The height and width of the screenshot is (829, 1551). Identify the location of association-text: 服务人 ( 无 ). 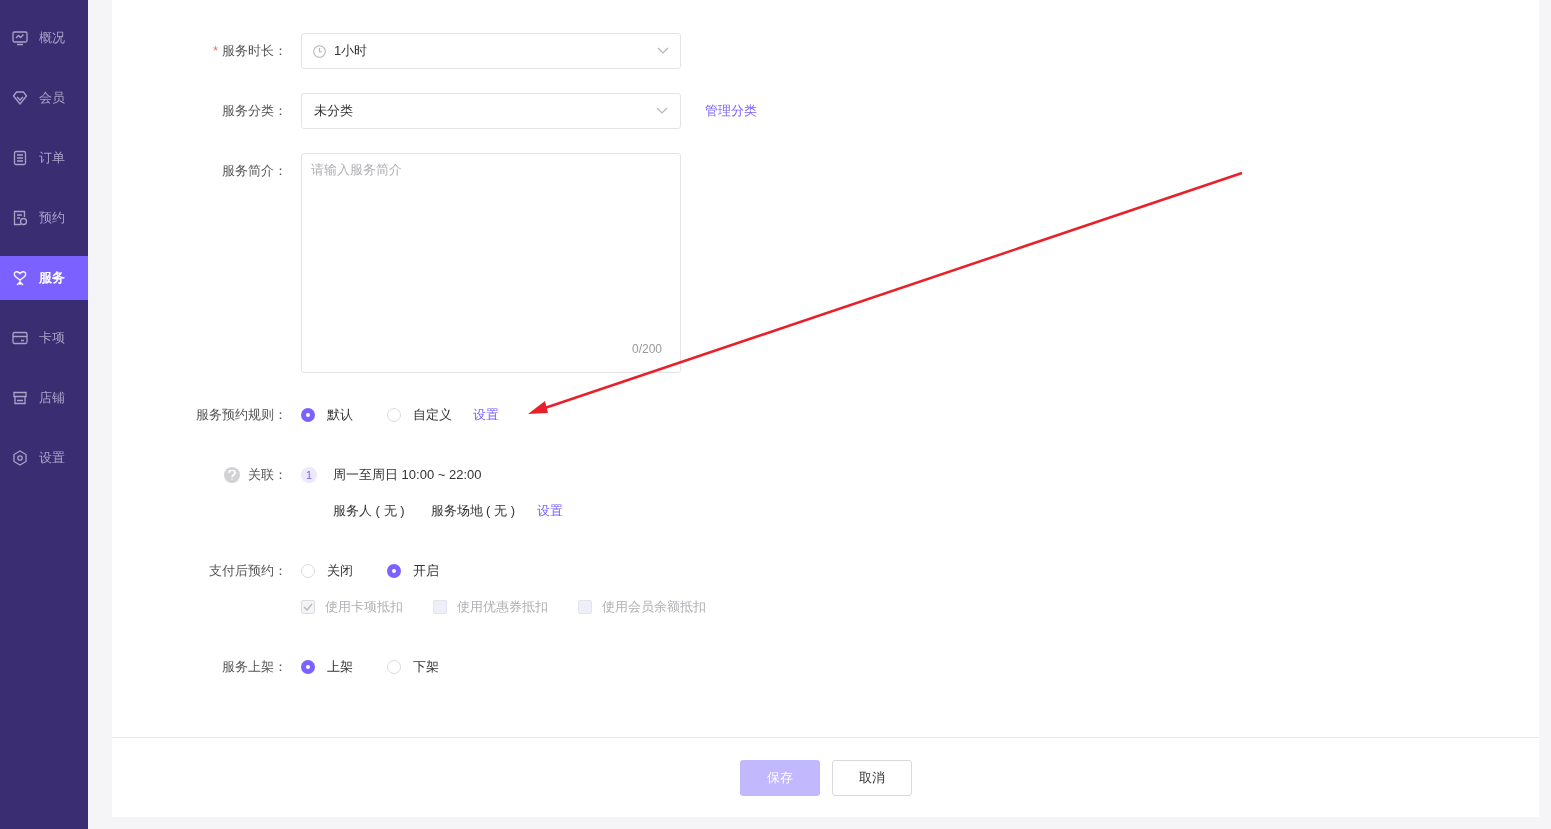
(369, 511).